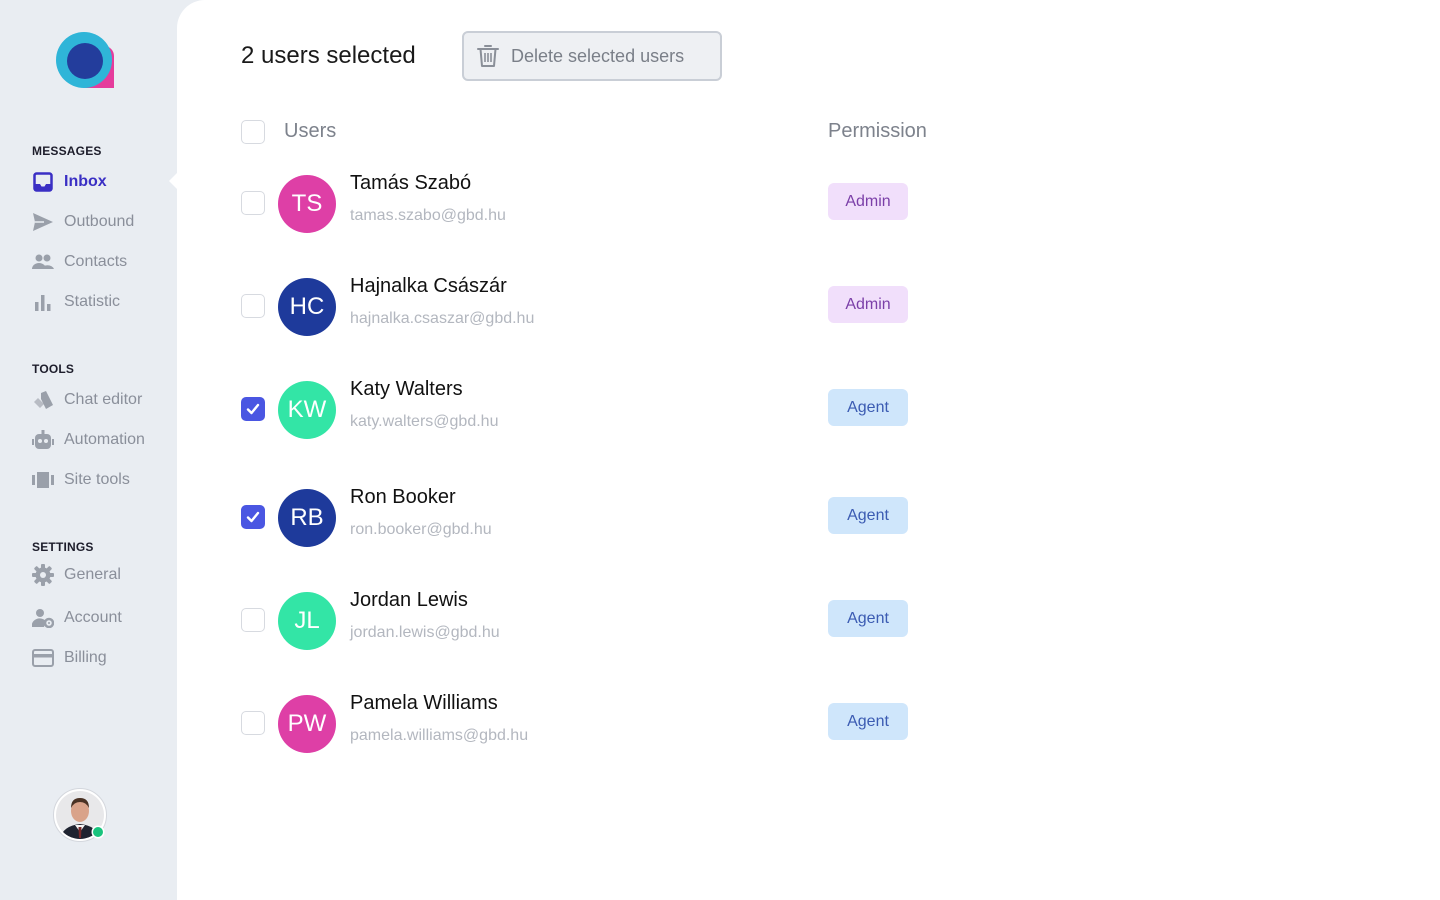 This screenshot has width=1440, height=900. I want to click on user-email: hajnalka.csaszar@gbd.hu, so click(442, 318).